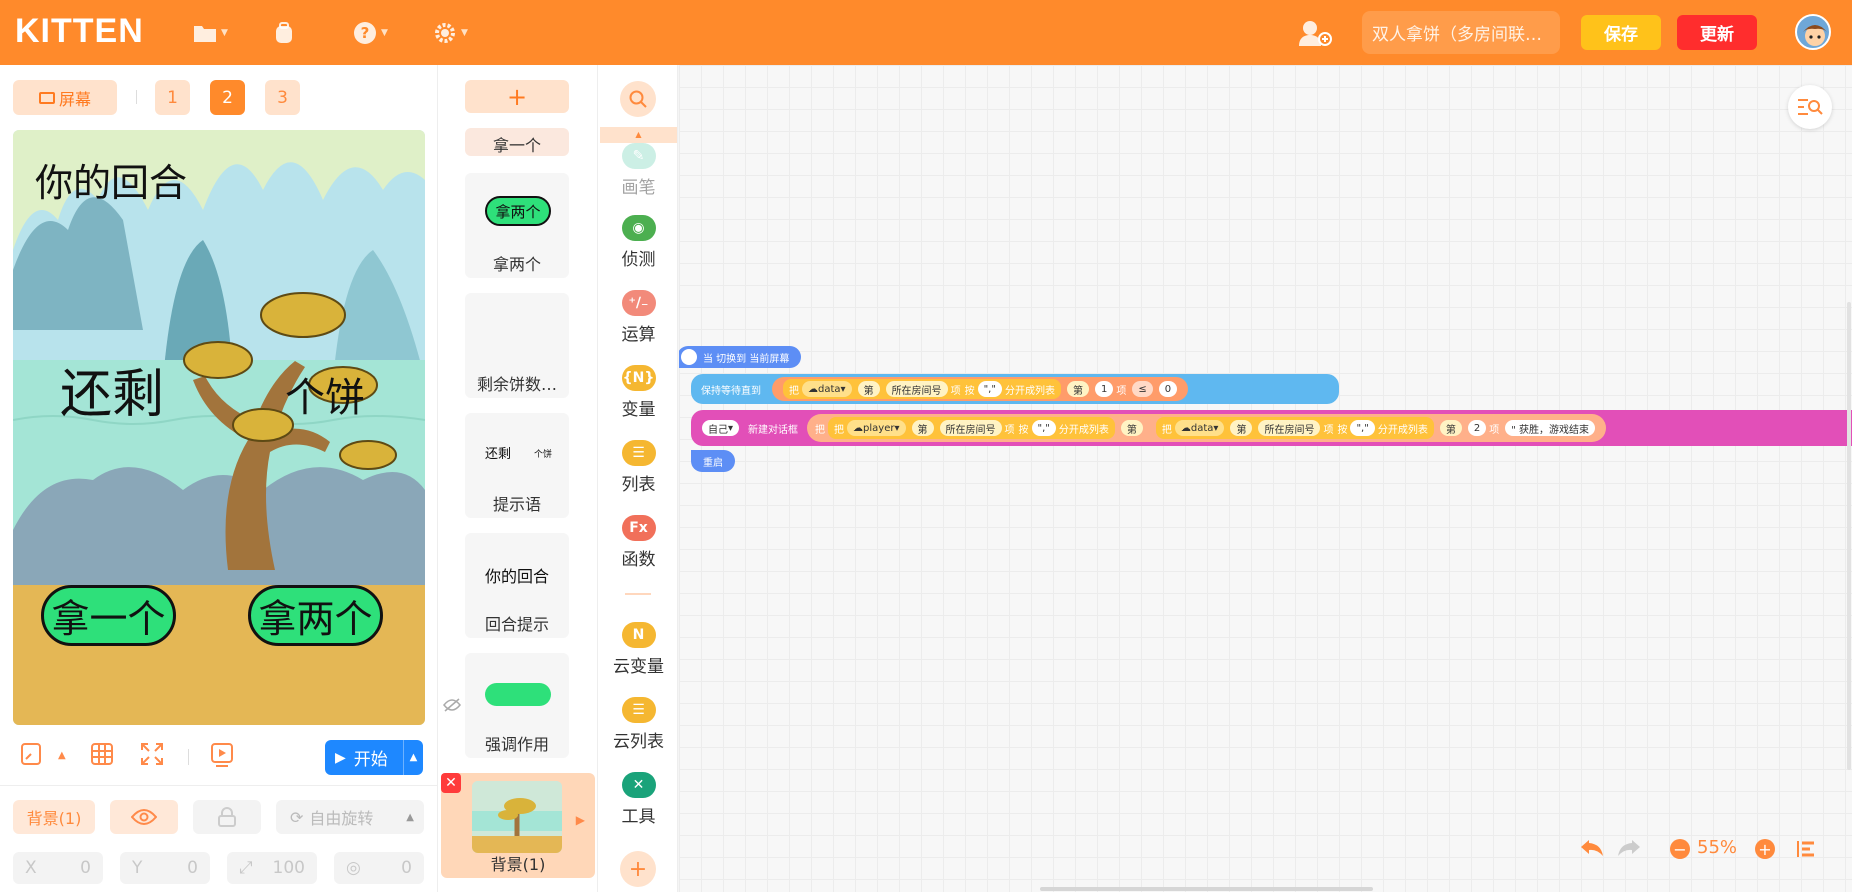 This screenshot has height=892, width=1852. I want to click on sprite-item: 拿两个 拿两个, so click(517, 225).